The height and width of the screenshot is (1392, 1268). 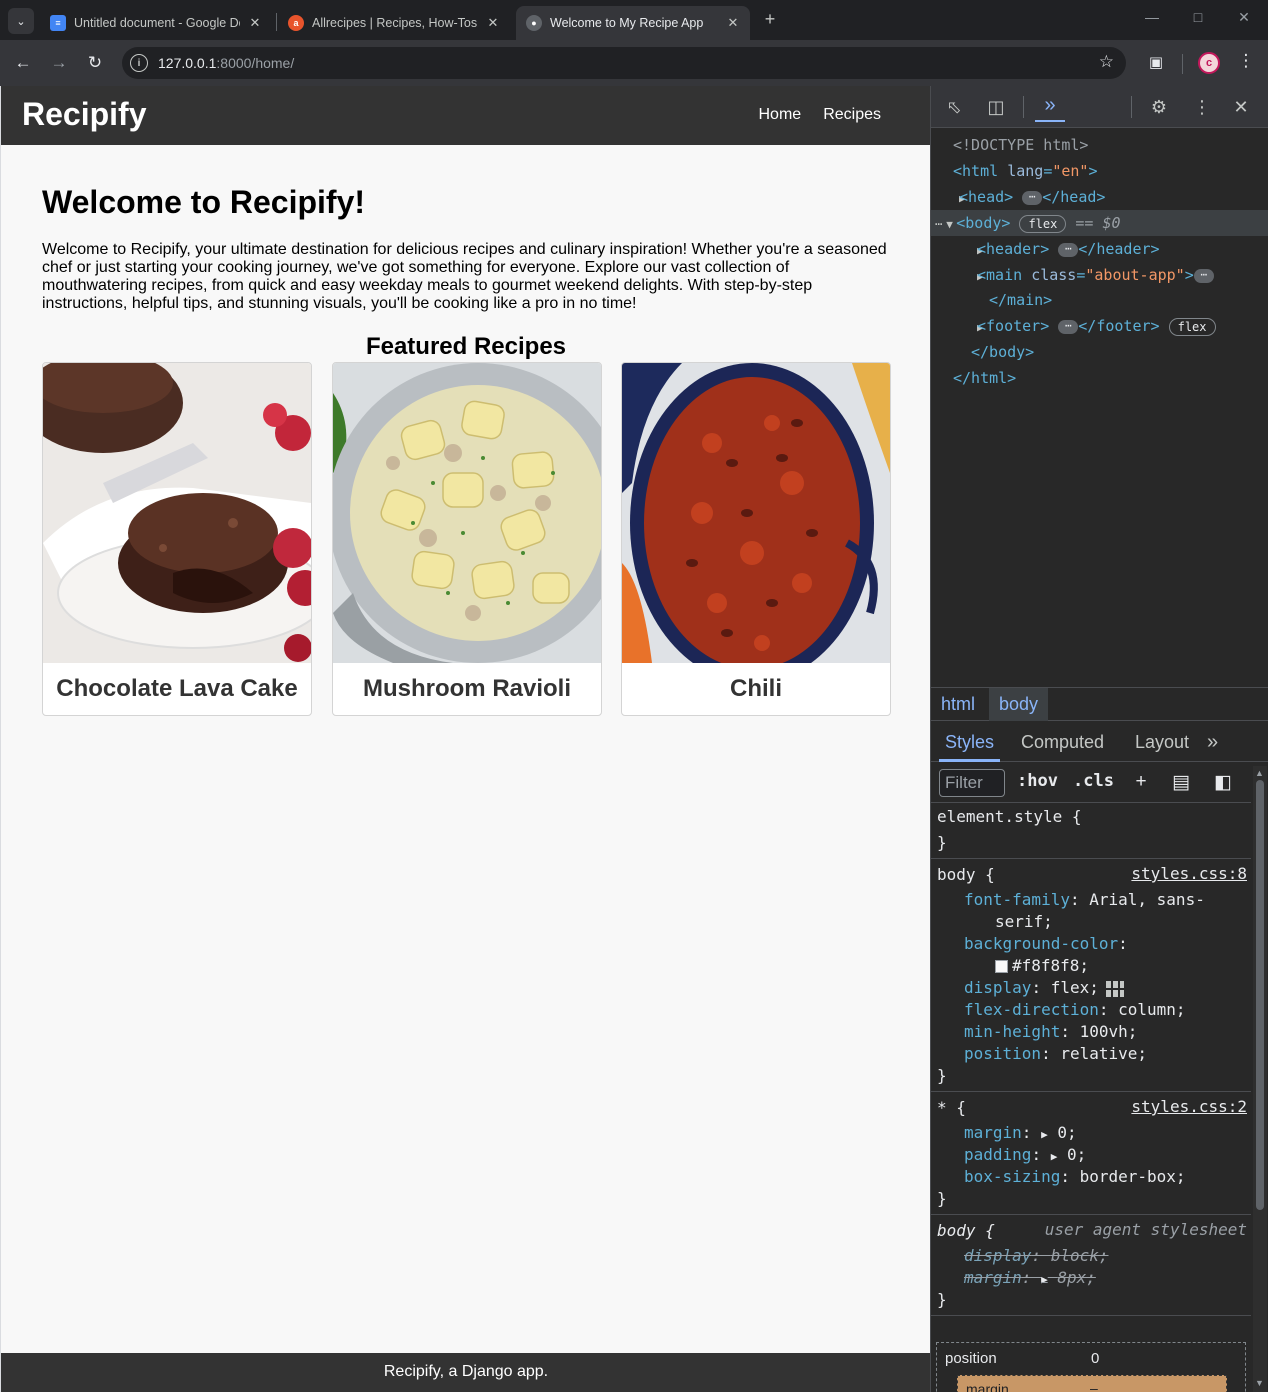 What do you see at coordinates (156, 23) in the screenshot?
I see `browser-tab-google-docs: ≡ Untitled document - Google Do ✕` at bounding box center [156, 23].